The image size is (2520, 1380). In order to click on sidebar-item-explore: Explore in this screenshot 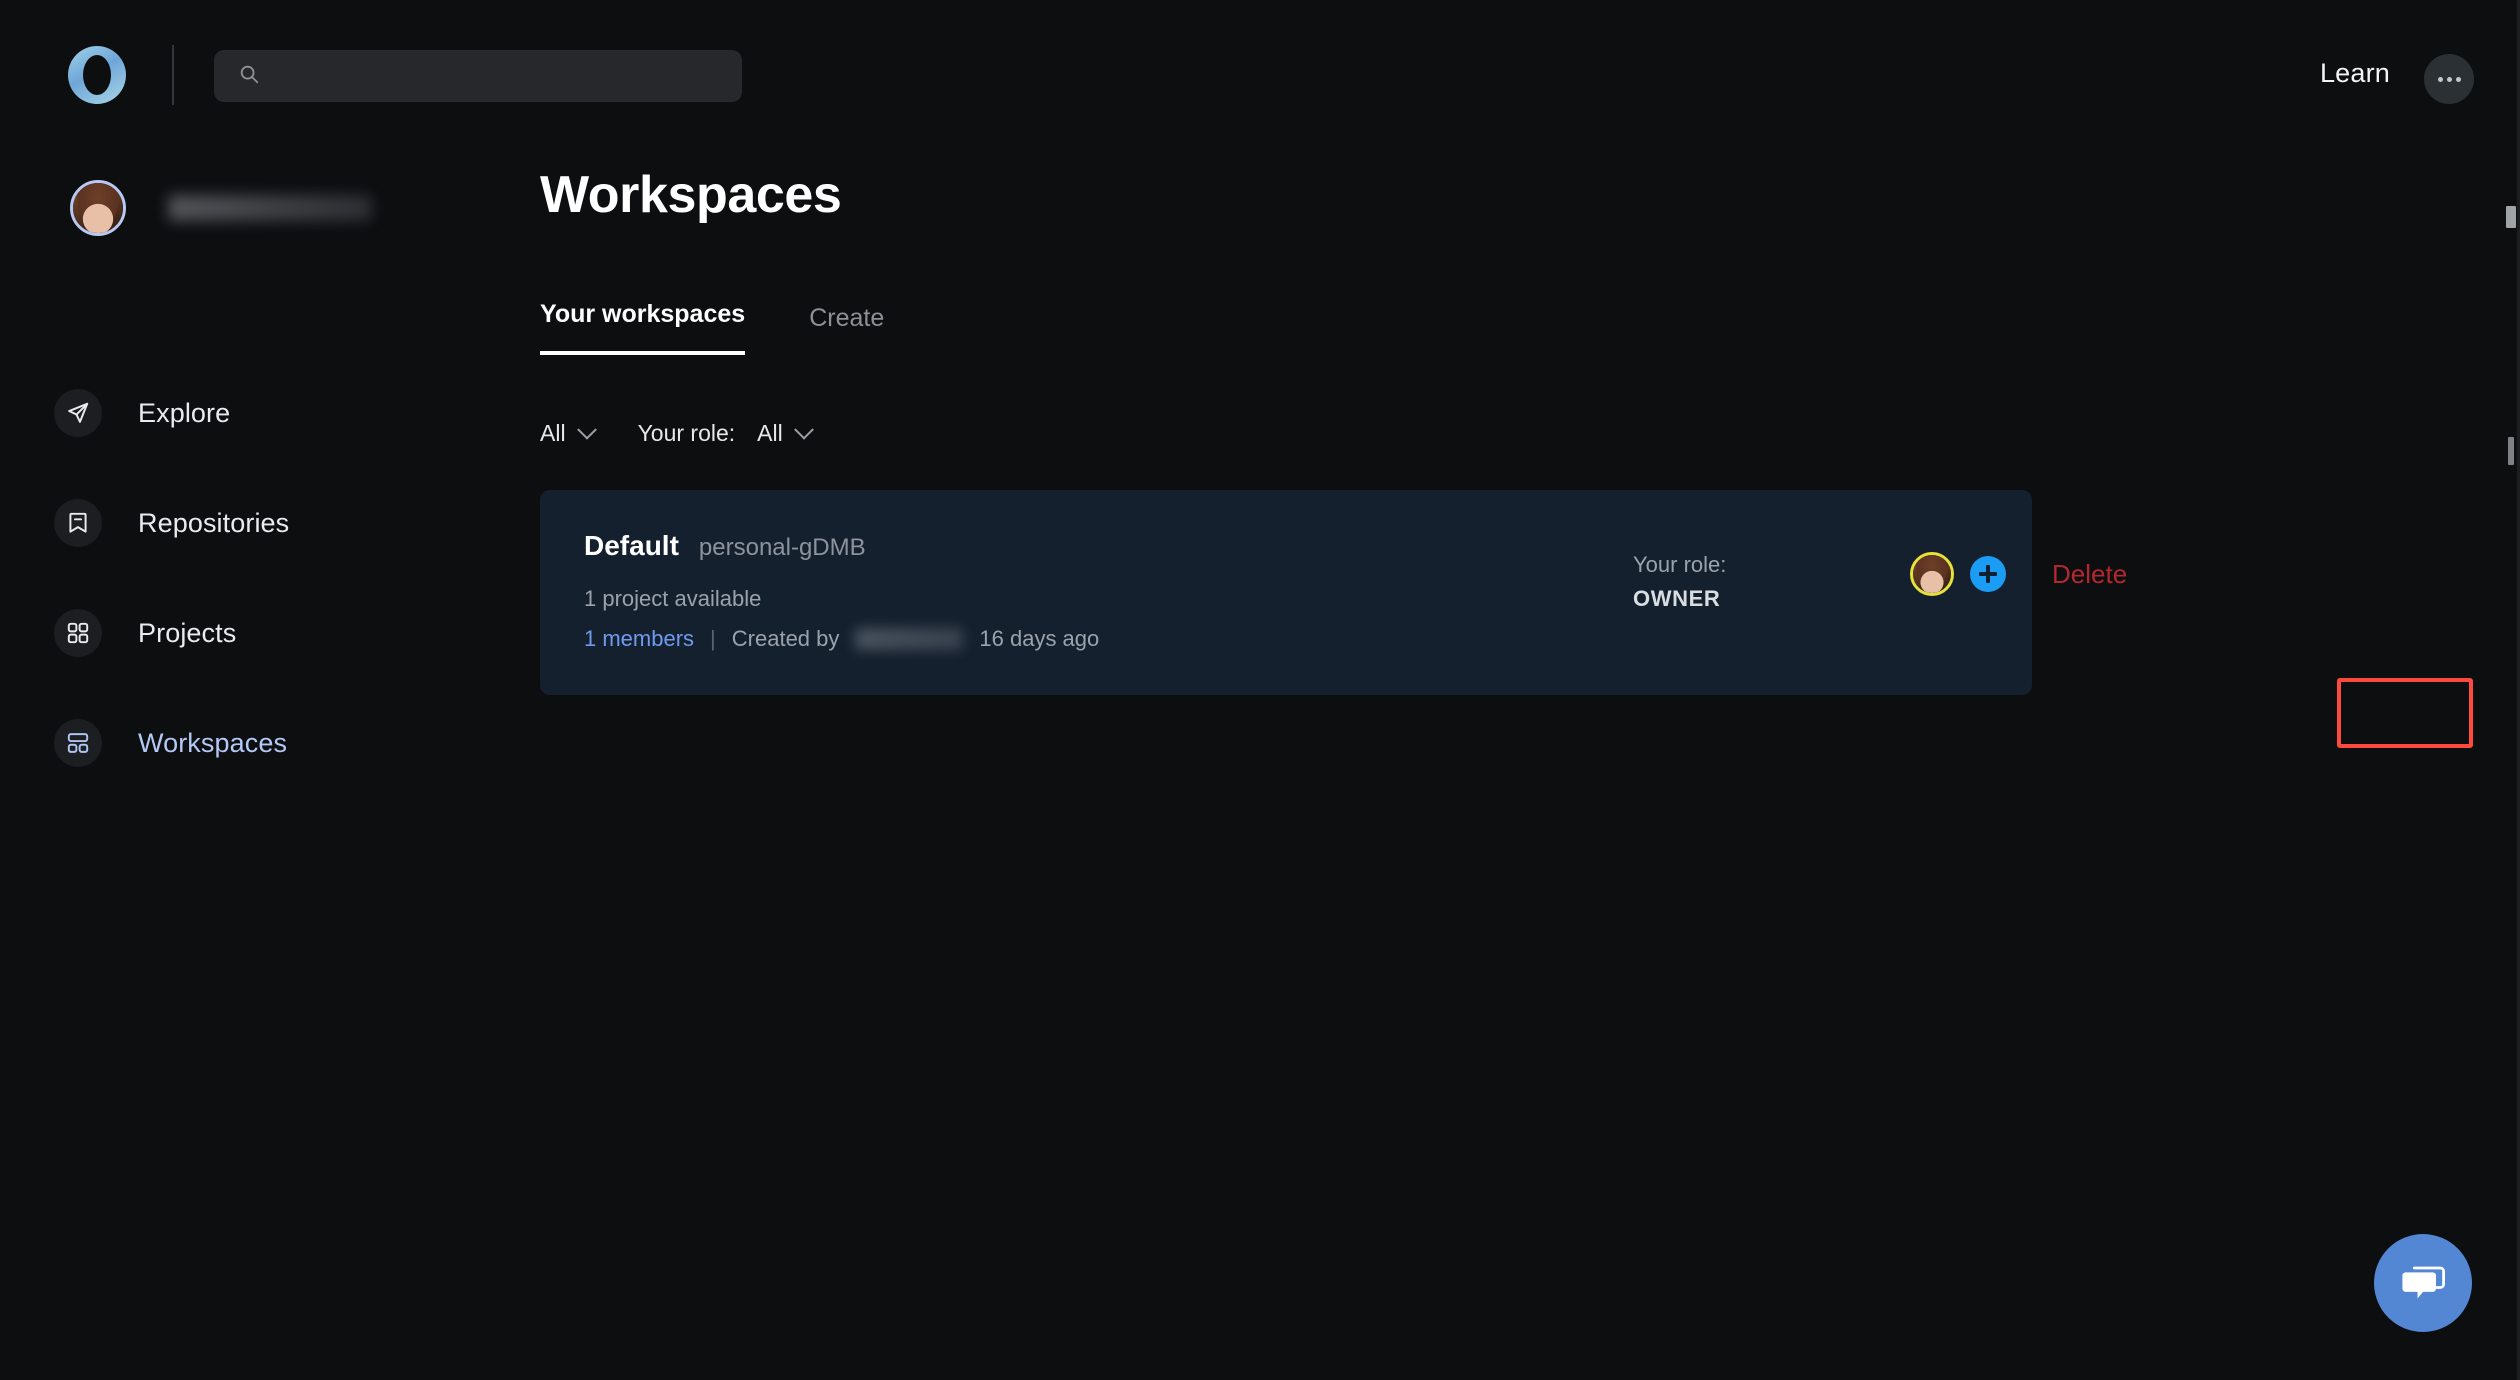, I will do `click(269, 413)`.